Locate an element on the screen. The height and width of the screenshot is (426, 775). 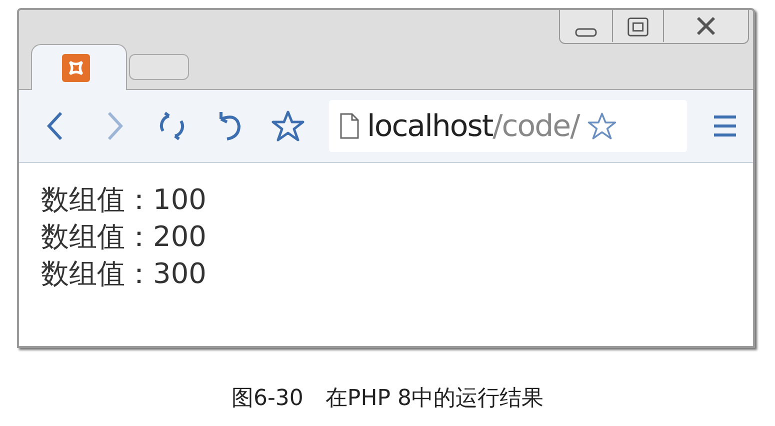
page-icon is located at coordinates (349, 126).